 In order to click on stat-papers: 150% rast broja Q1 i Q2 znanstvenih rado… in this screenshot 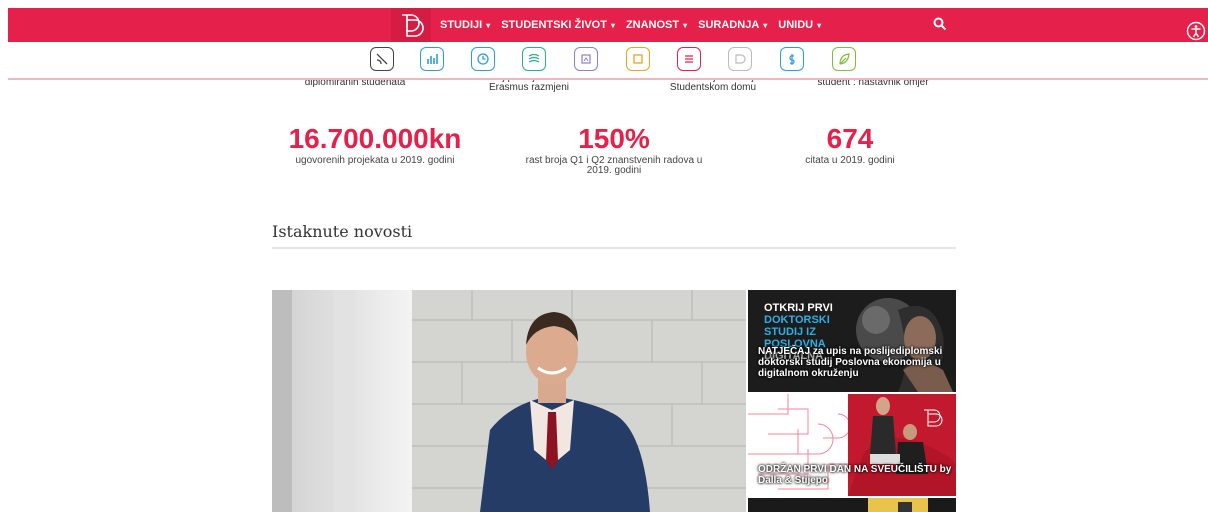, I will do `click(614, 150)`.